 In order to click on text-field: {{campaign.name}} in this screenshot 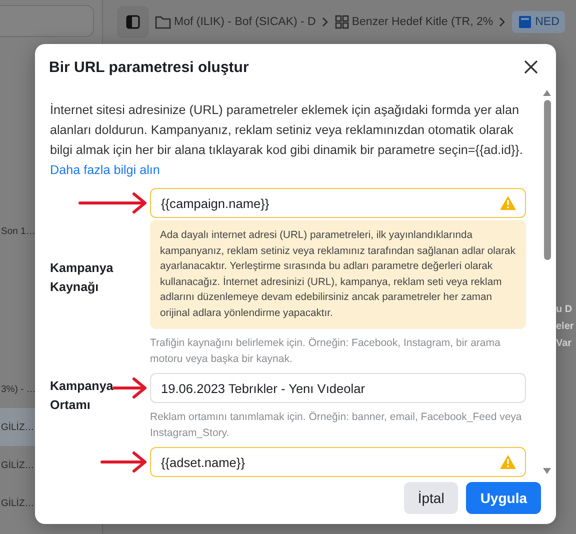, I will do `click(338, 203)`.